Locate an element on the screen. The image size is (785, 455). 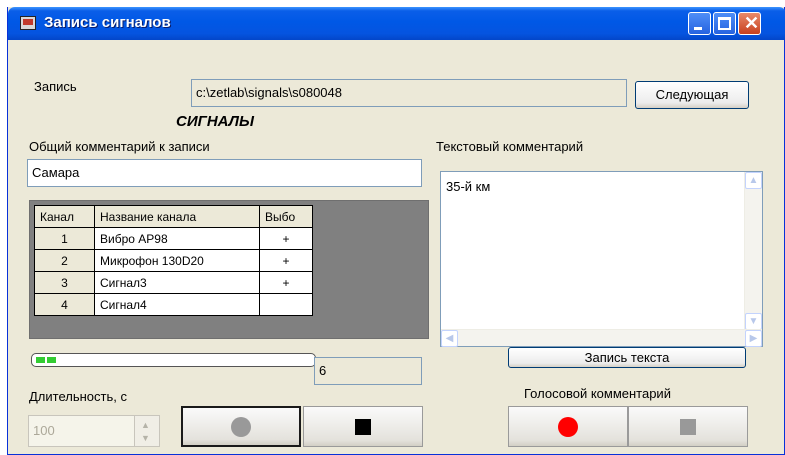
voice-comment-label: Голосовой комментарий is located at coordinates (597, 393).